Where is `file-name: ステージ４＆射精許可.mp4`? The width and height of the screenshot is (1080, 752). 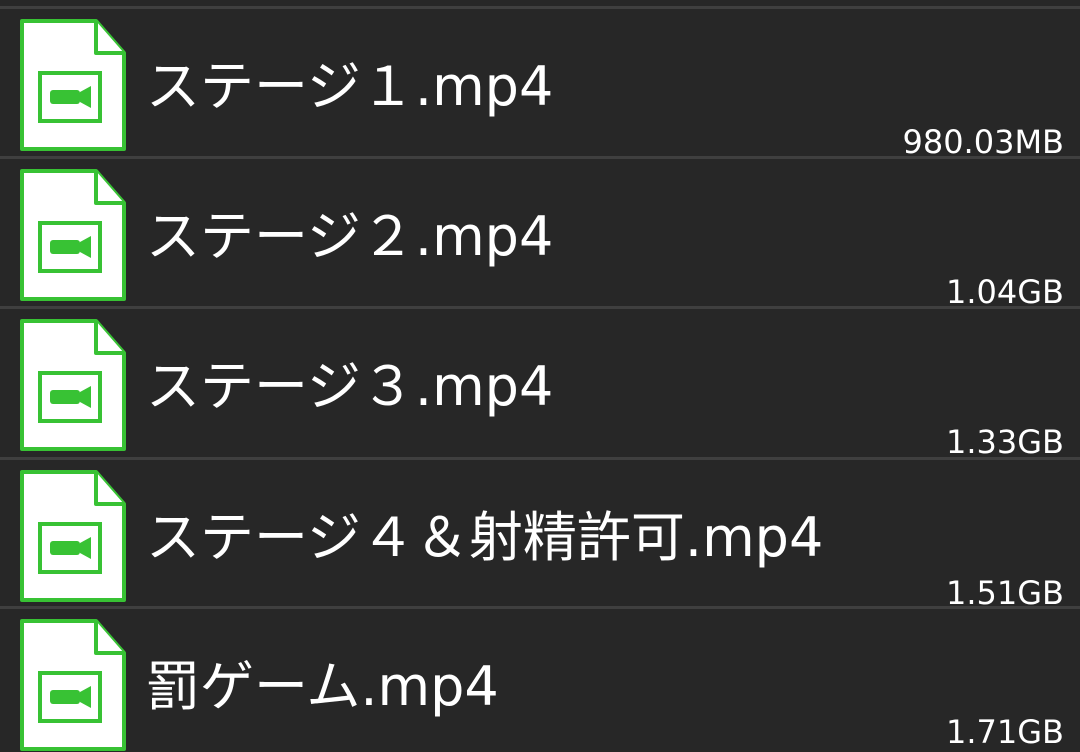
file-name: ステージ４＆射精許可.mp4 is located at coordinates (485, 537).